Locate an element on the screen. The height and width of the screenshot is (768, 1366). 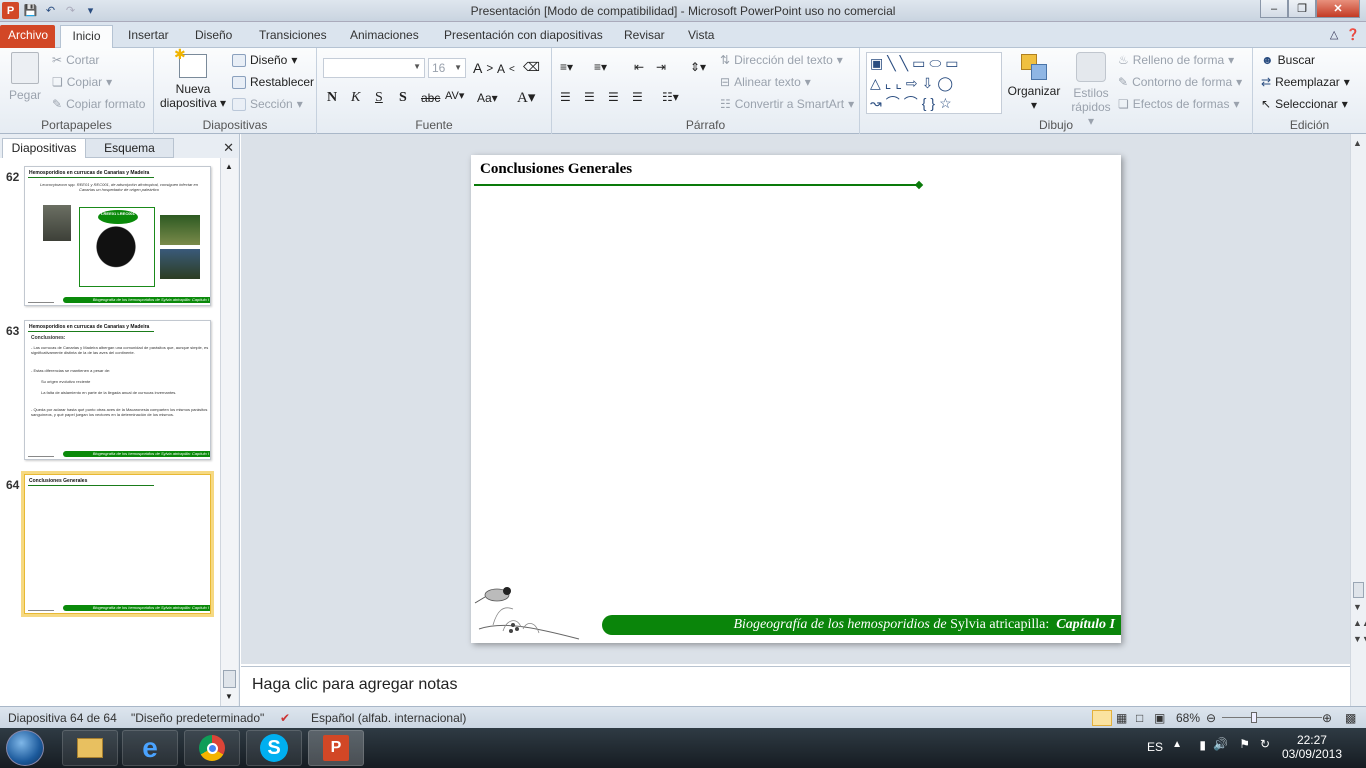
shrink-font-button: A ˂ is located at coordinates (506, 69).